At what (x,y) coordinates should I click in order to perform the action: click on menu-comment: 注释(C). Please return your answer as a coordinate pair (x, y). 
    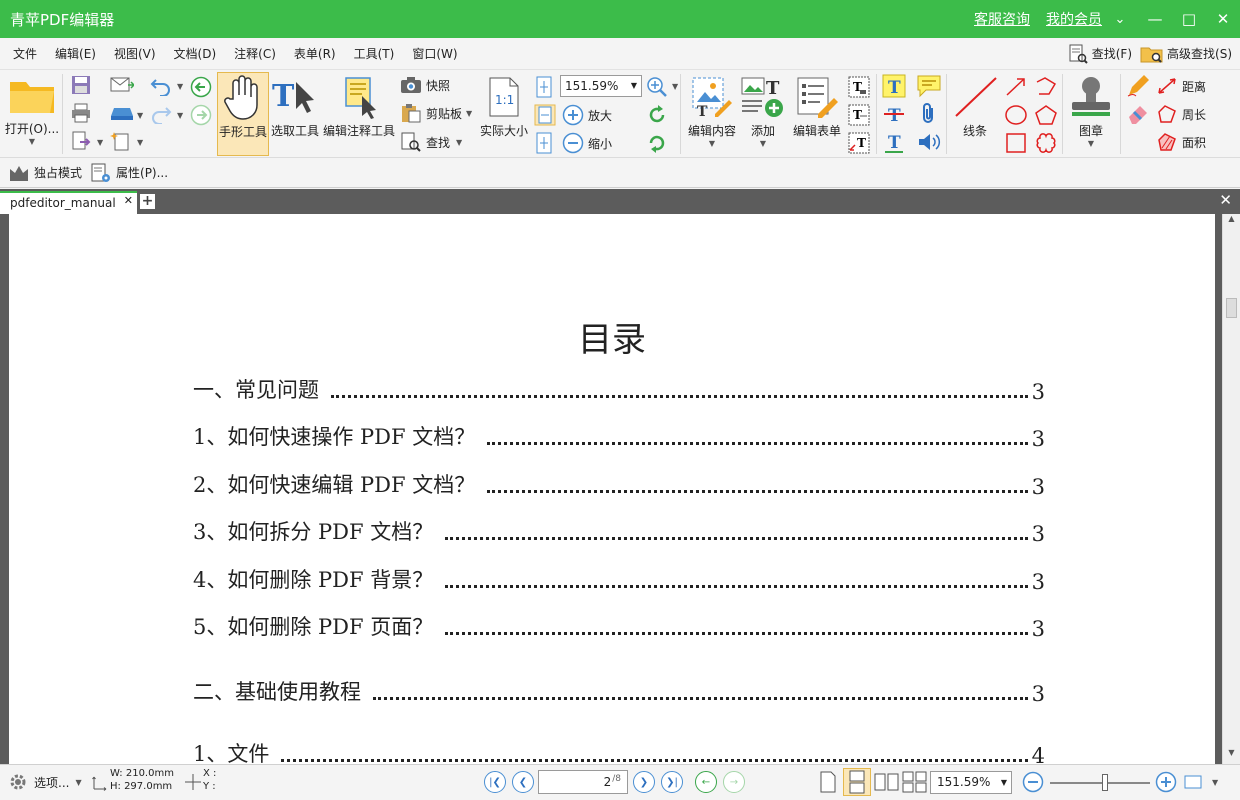
    Looking at the image, I should click on (255, 54).